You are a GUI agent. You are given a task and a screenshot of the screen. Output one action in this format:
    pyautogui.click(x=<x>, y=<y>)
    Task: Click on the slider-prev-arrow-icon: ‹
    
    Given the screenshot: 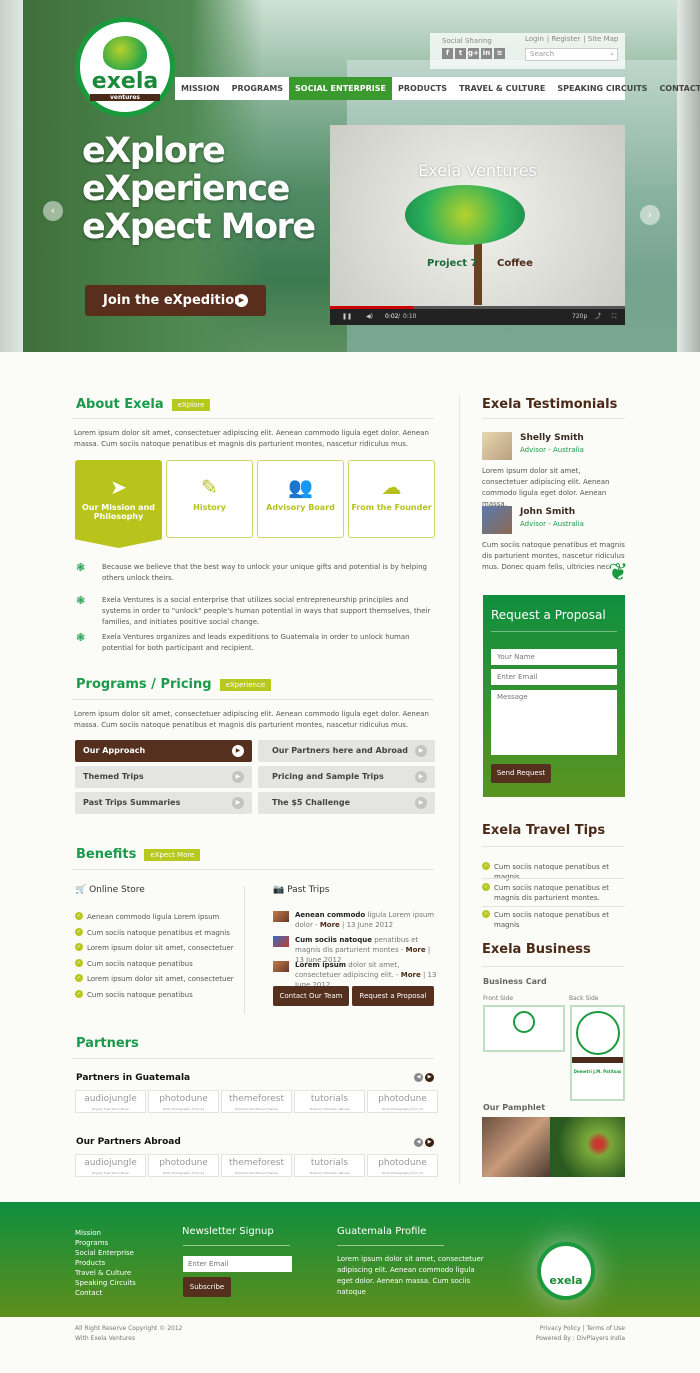 What is the action you would take?
    pyautogui.click(x=53, y=211)
    